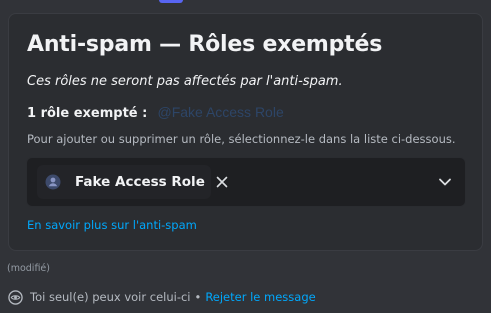 The width and height of the screenshot is (491, 313). I want to click on close-icon, so click(222, 182).